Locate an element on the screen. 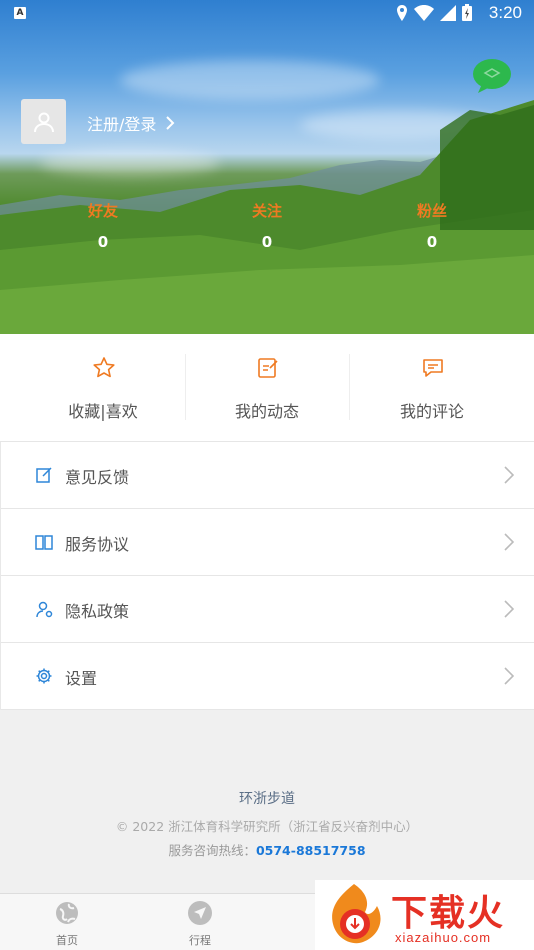 The width and height of the screenshot is (534, 950). login-label: 注册/登录 is located at coordinates (122, 124).